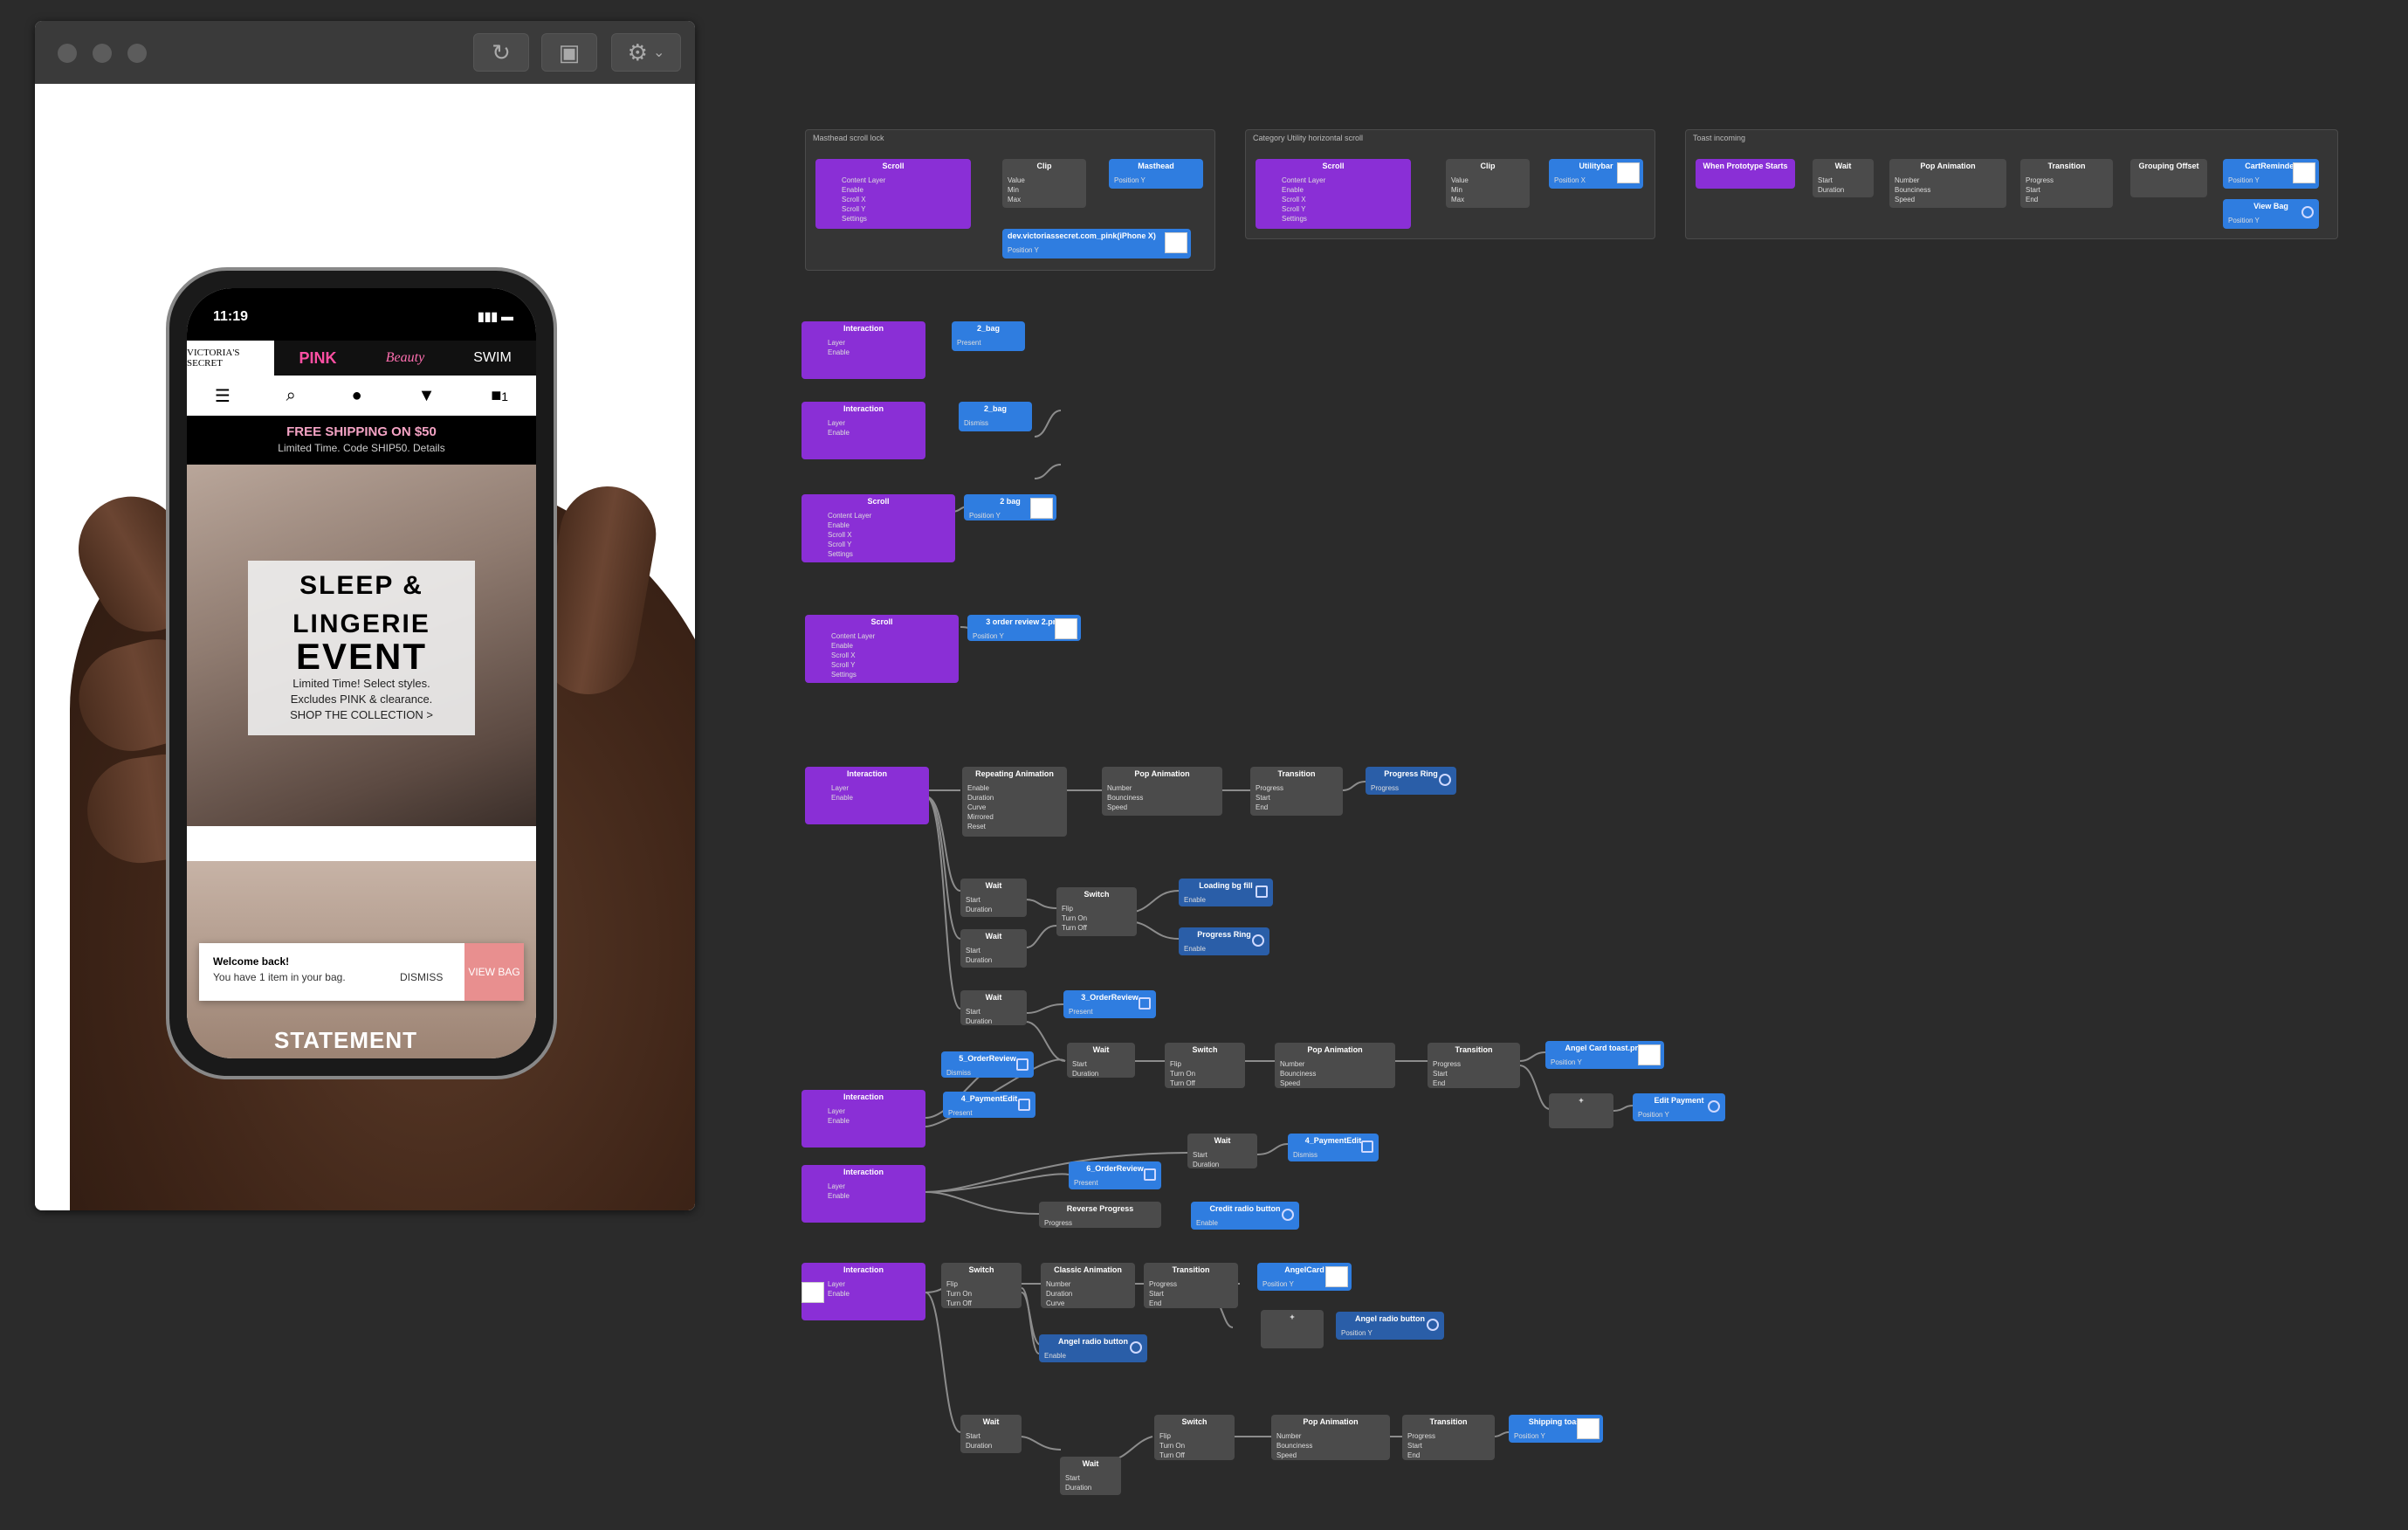  I want to click on node-ports: Position Y, so click(1023, 250).